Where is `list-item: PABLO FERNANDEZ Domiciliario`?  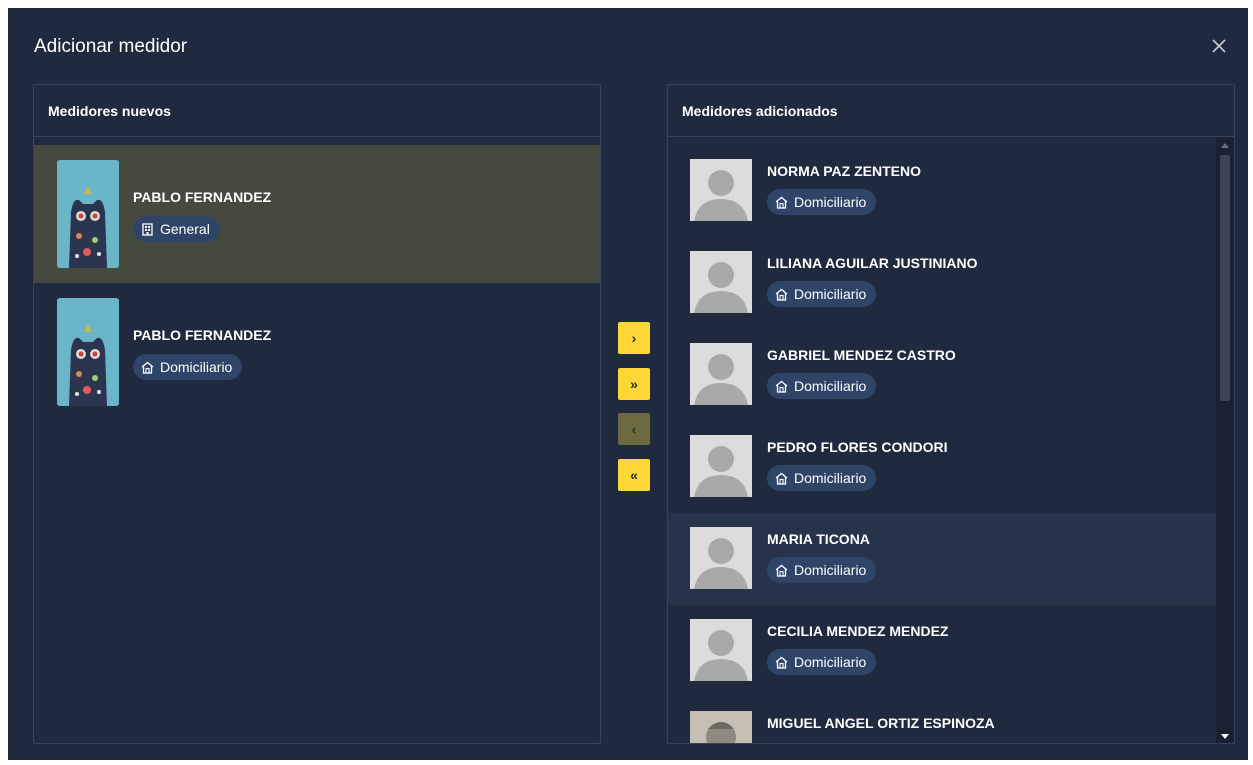 list-item: PABLO FERNANDEZ Domiciliario is located at coordinates (317, 352).